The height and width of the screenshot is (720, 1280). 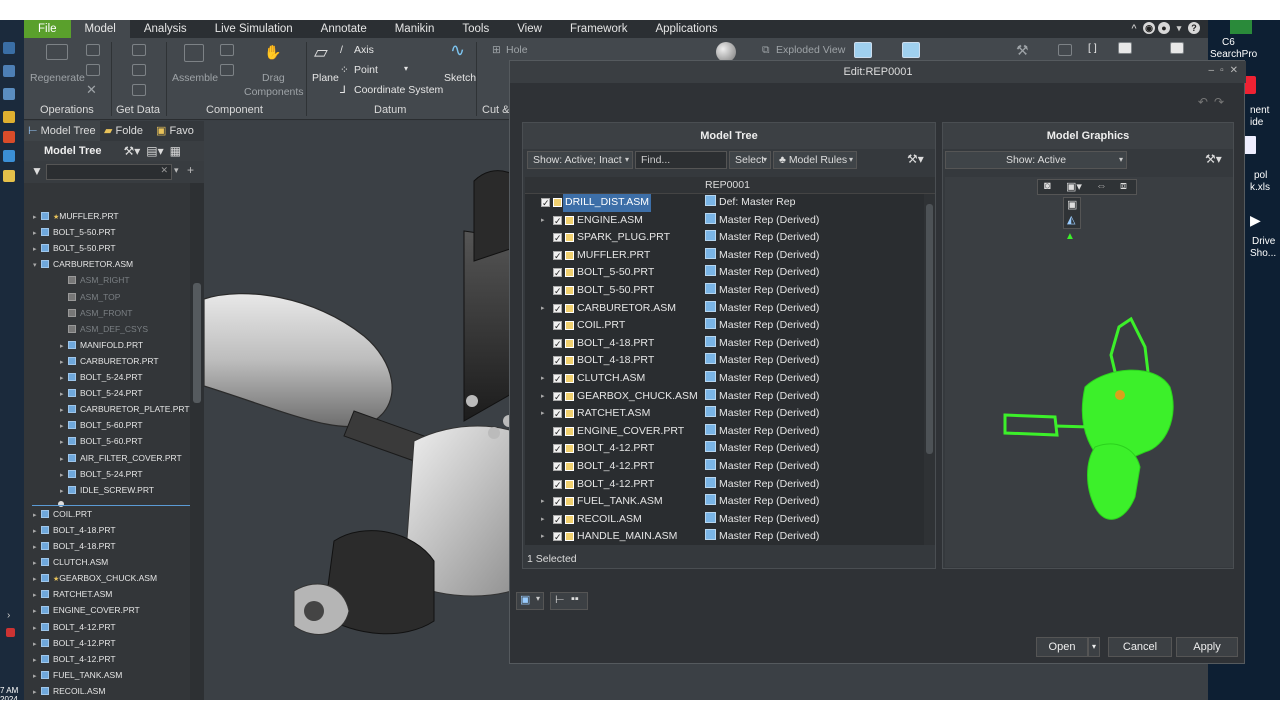 I want to click on tab-framework: Framework, so click(x=599, y=29).